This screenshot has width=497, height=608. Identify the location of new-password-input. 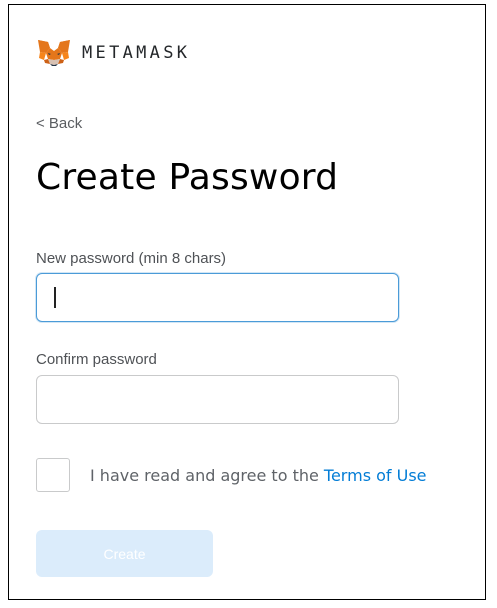
(217, 297).